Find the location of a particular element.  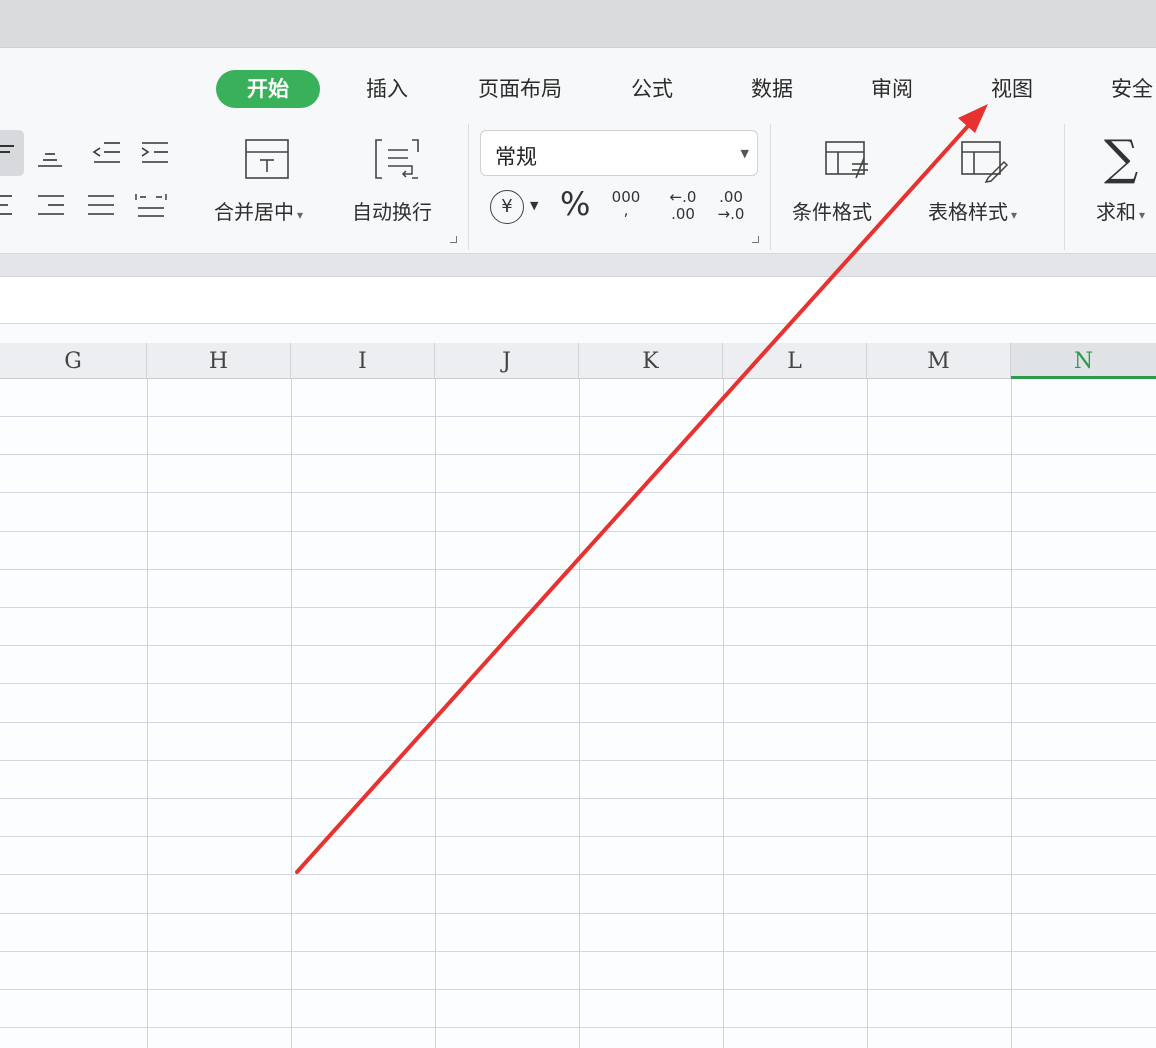

sum-icon: ∑ is located at coordinates (1121, 158).